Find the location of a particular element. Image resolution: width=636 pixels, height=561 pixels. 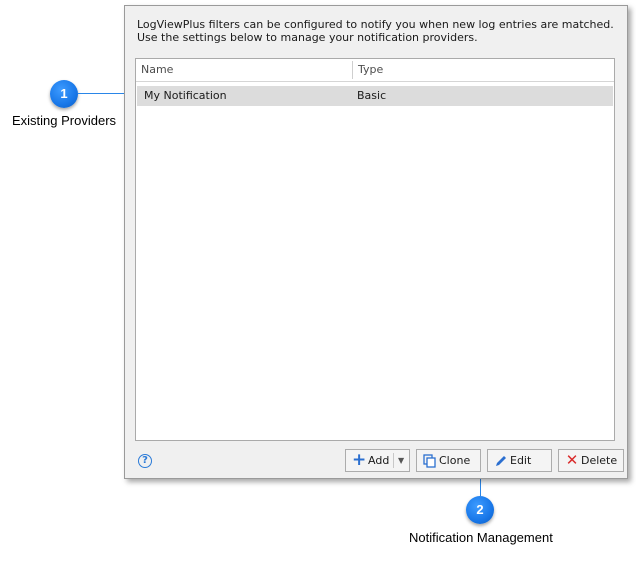

callout-2-badge: 2 is located at coordinates (480, 510).